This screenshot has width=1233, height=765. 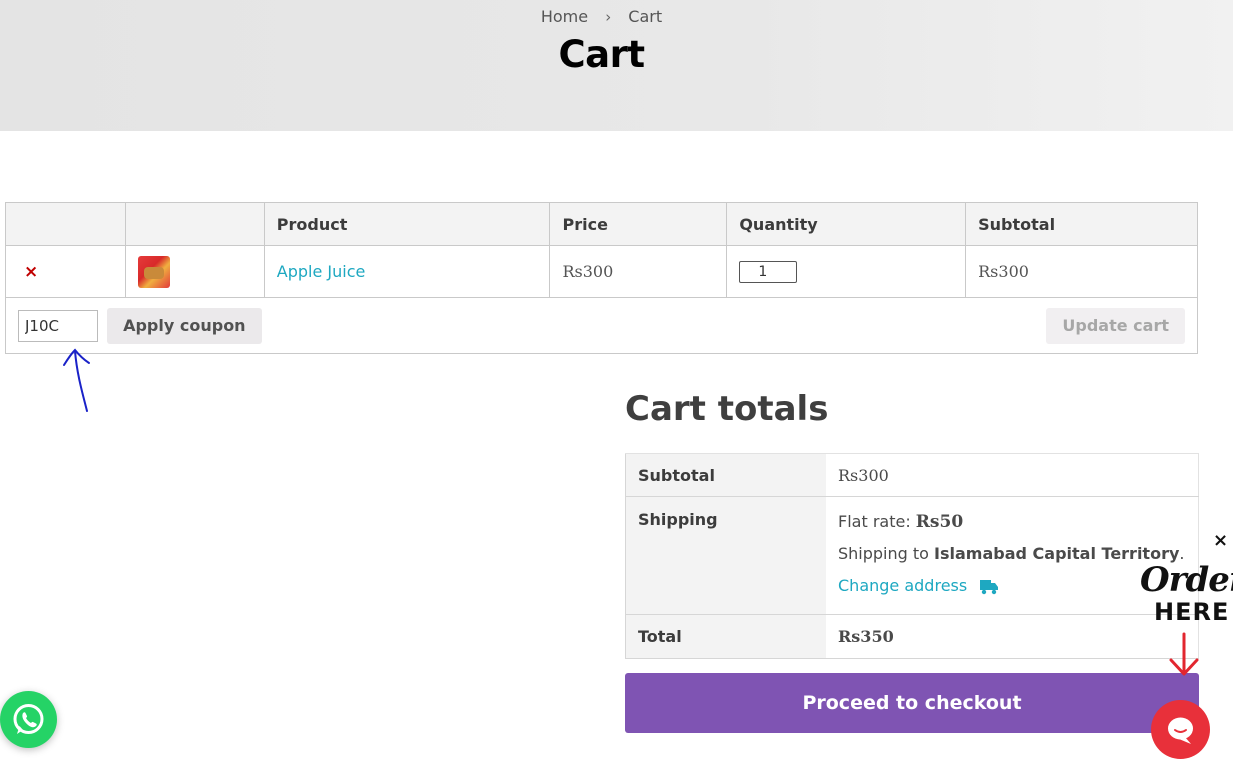 I want to click on column-header-quantity: Quantity, so click(x=846, y=224).